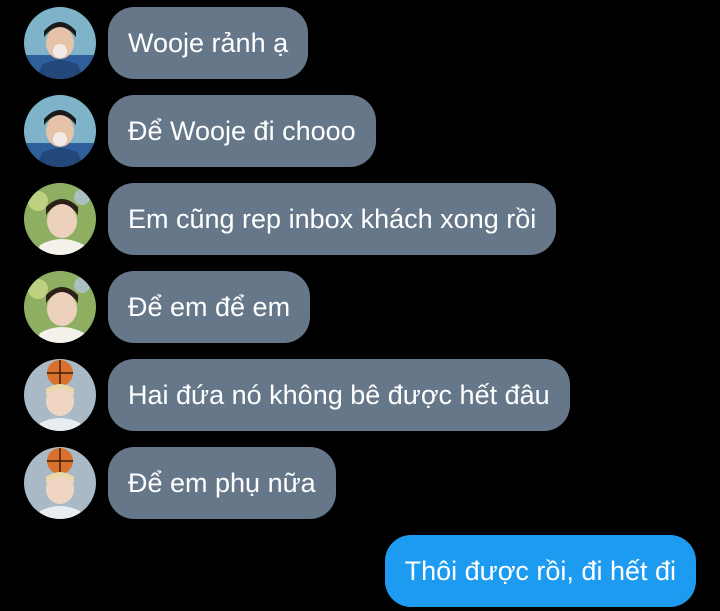 Image resolution: width=720 pixels, height=611 pixels. I want to click on message-bubble: Wooje rảnh ạ, so click(208, 43).